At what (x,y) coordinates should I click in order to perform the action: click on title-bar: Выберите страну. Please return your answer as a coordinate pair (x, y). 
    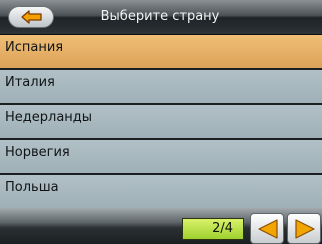
    Looking at the image, I should click on (161, 17).